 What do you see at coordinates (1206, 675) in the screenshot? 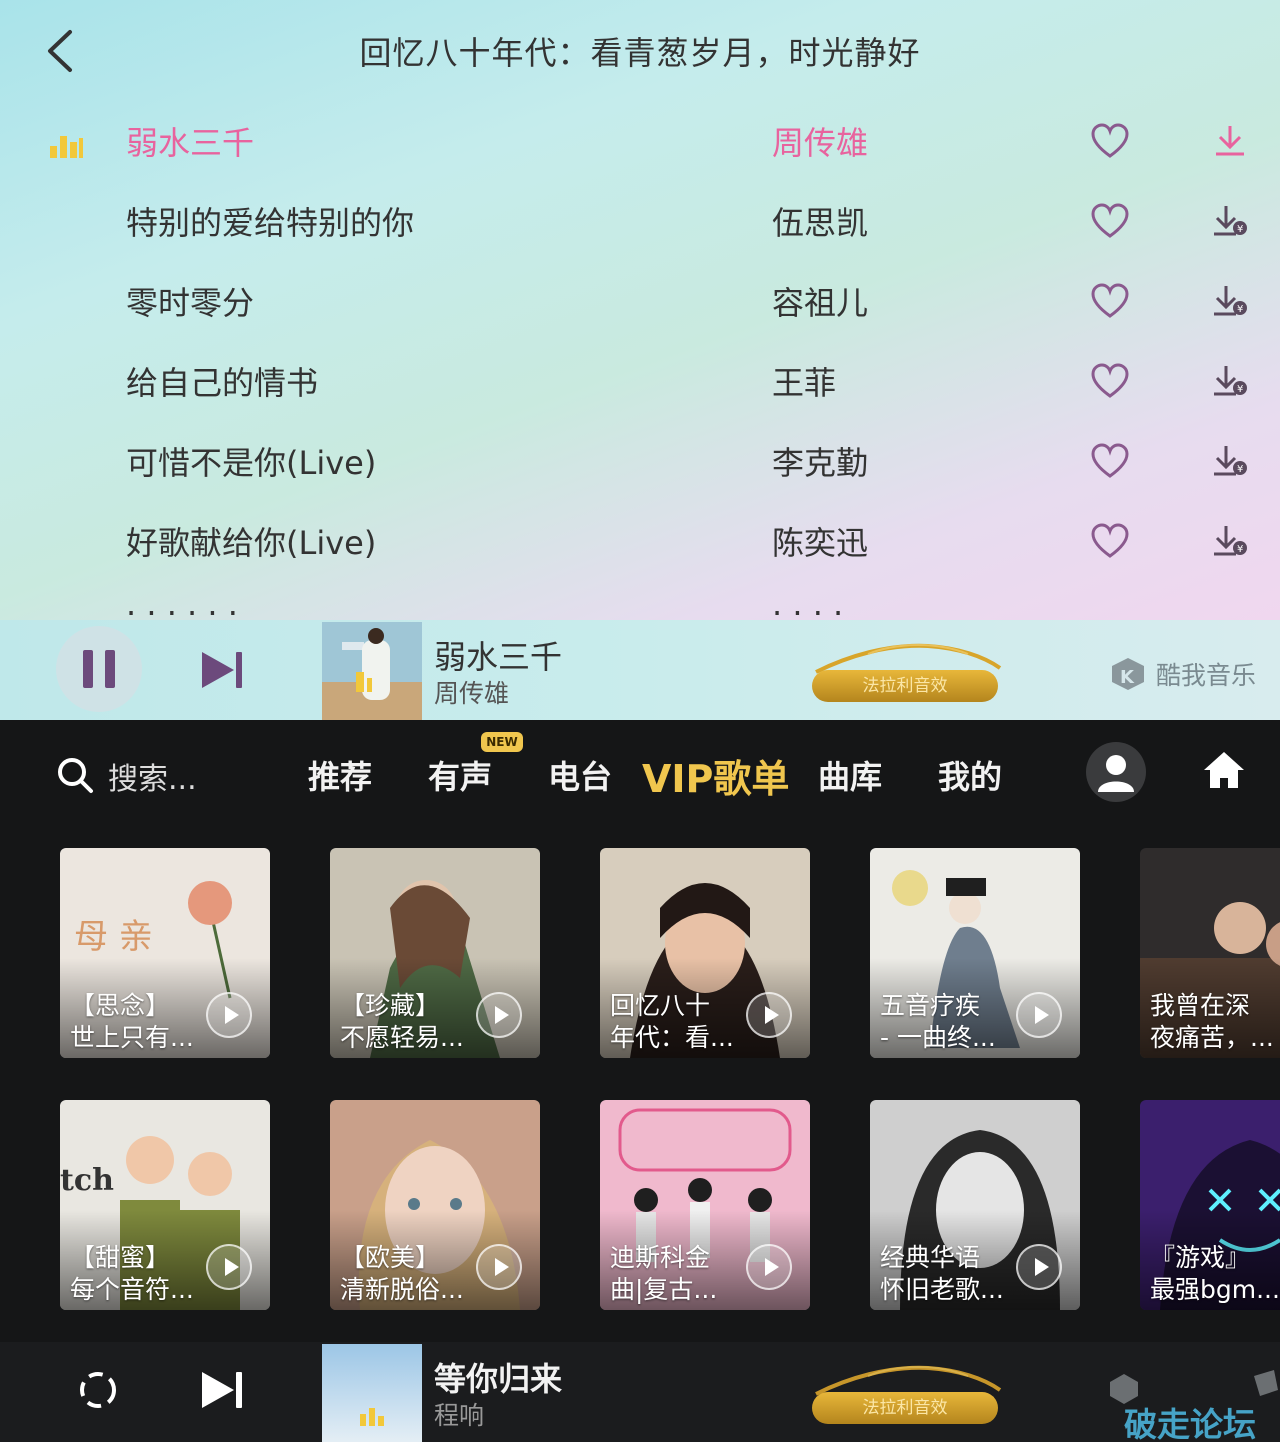
I see `brand-name: 酷我音乐` at bounding box center [1206, 675].